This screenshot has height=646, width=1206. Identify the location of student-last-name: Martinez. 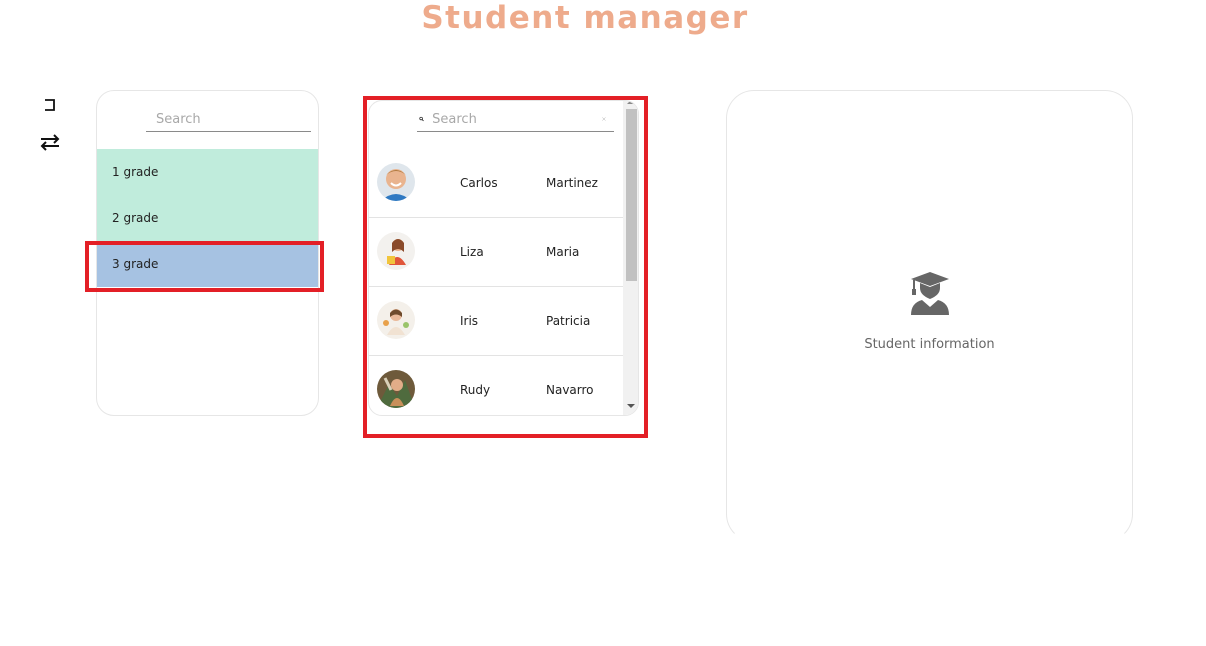
(572, 183).